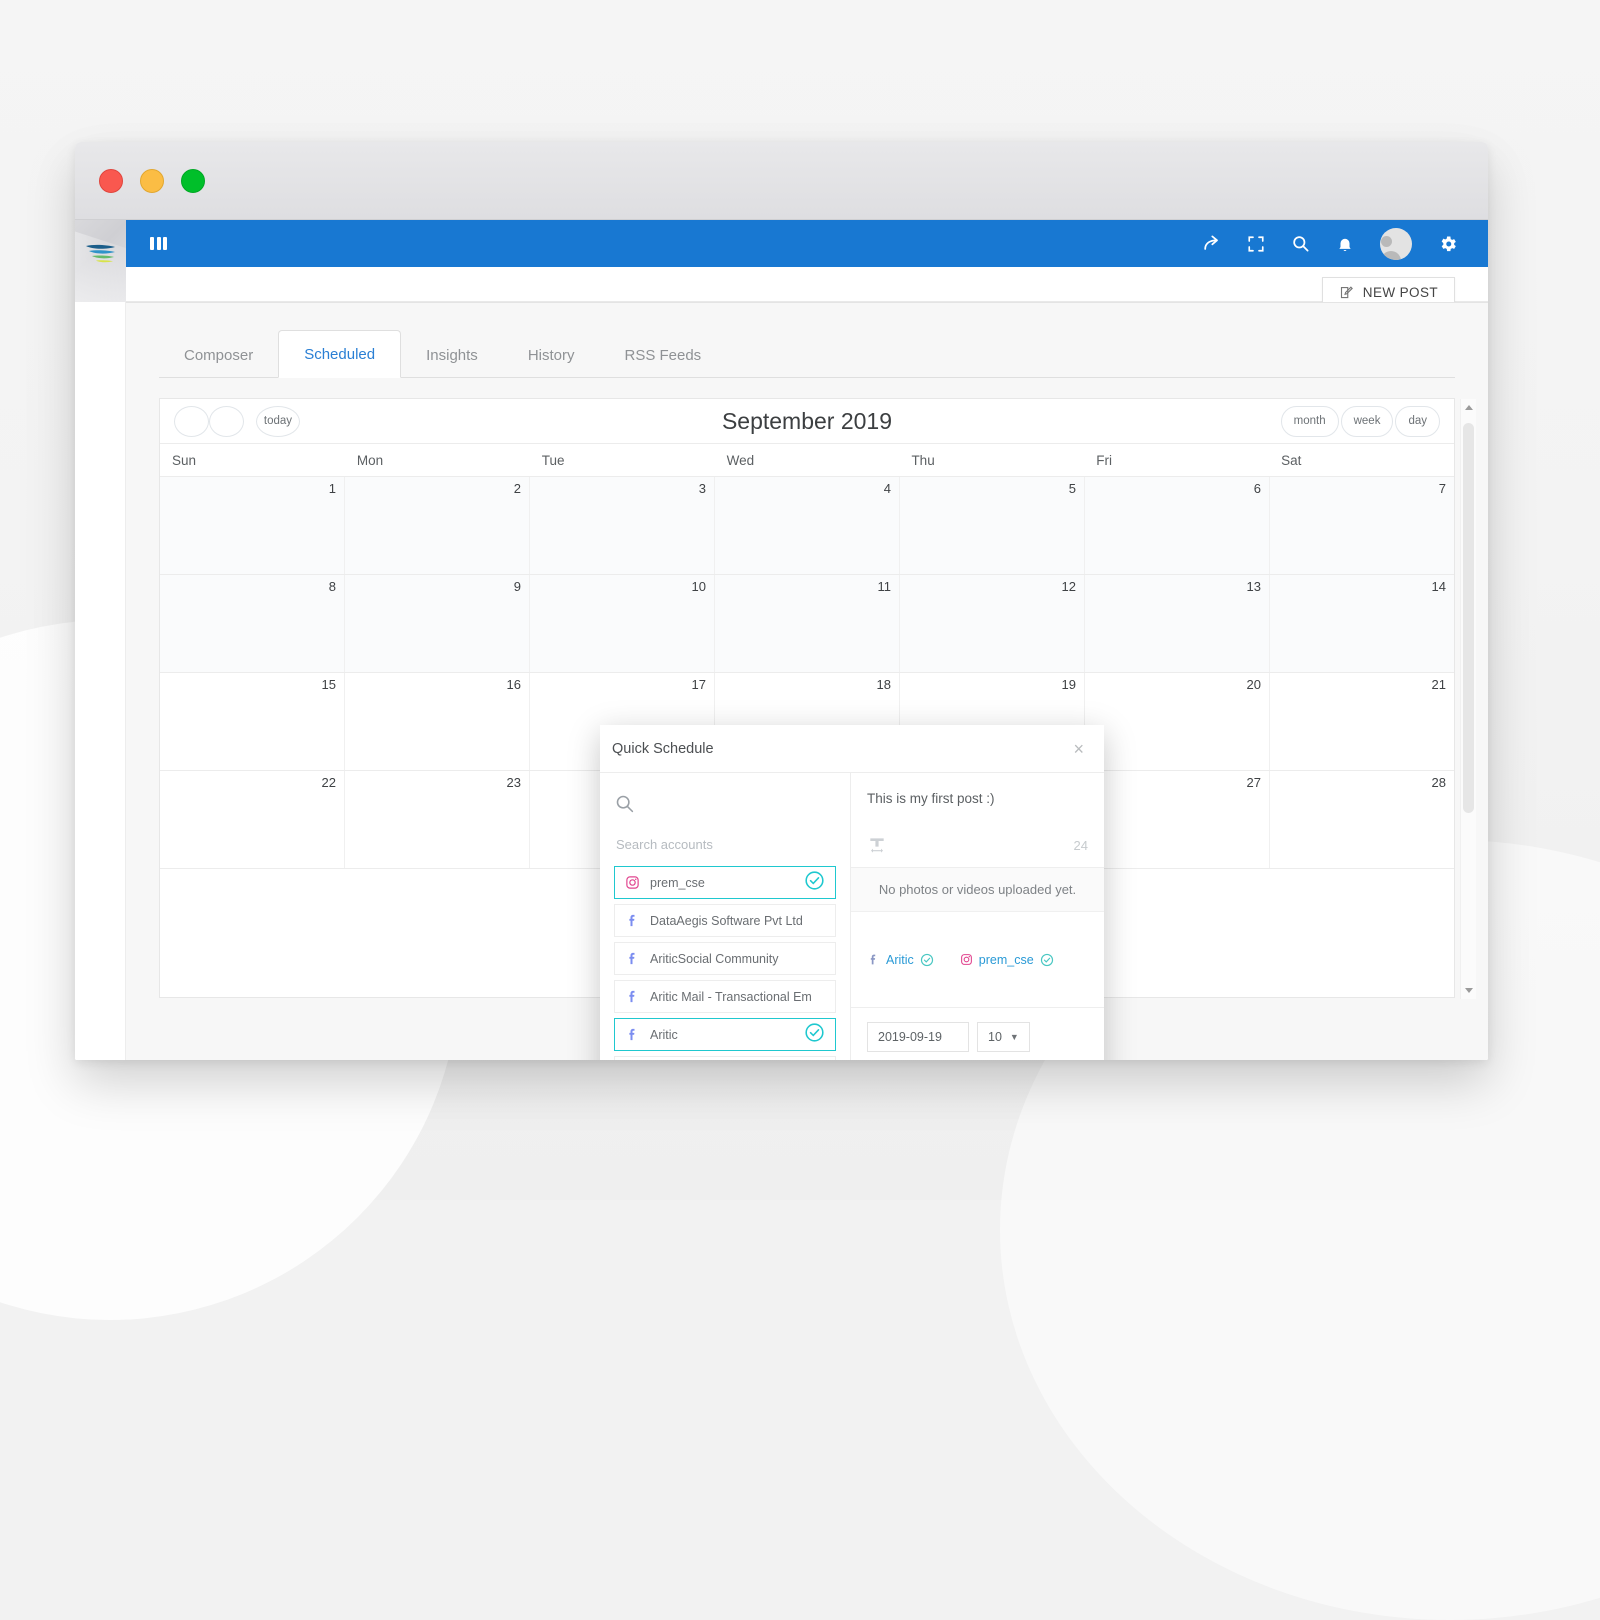  What do you see at coordinates (807, 287) in the screenshot?
I see `sub-toolbar: NEW POST` at bounding box center [807, 287].